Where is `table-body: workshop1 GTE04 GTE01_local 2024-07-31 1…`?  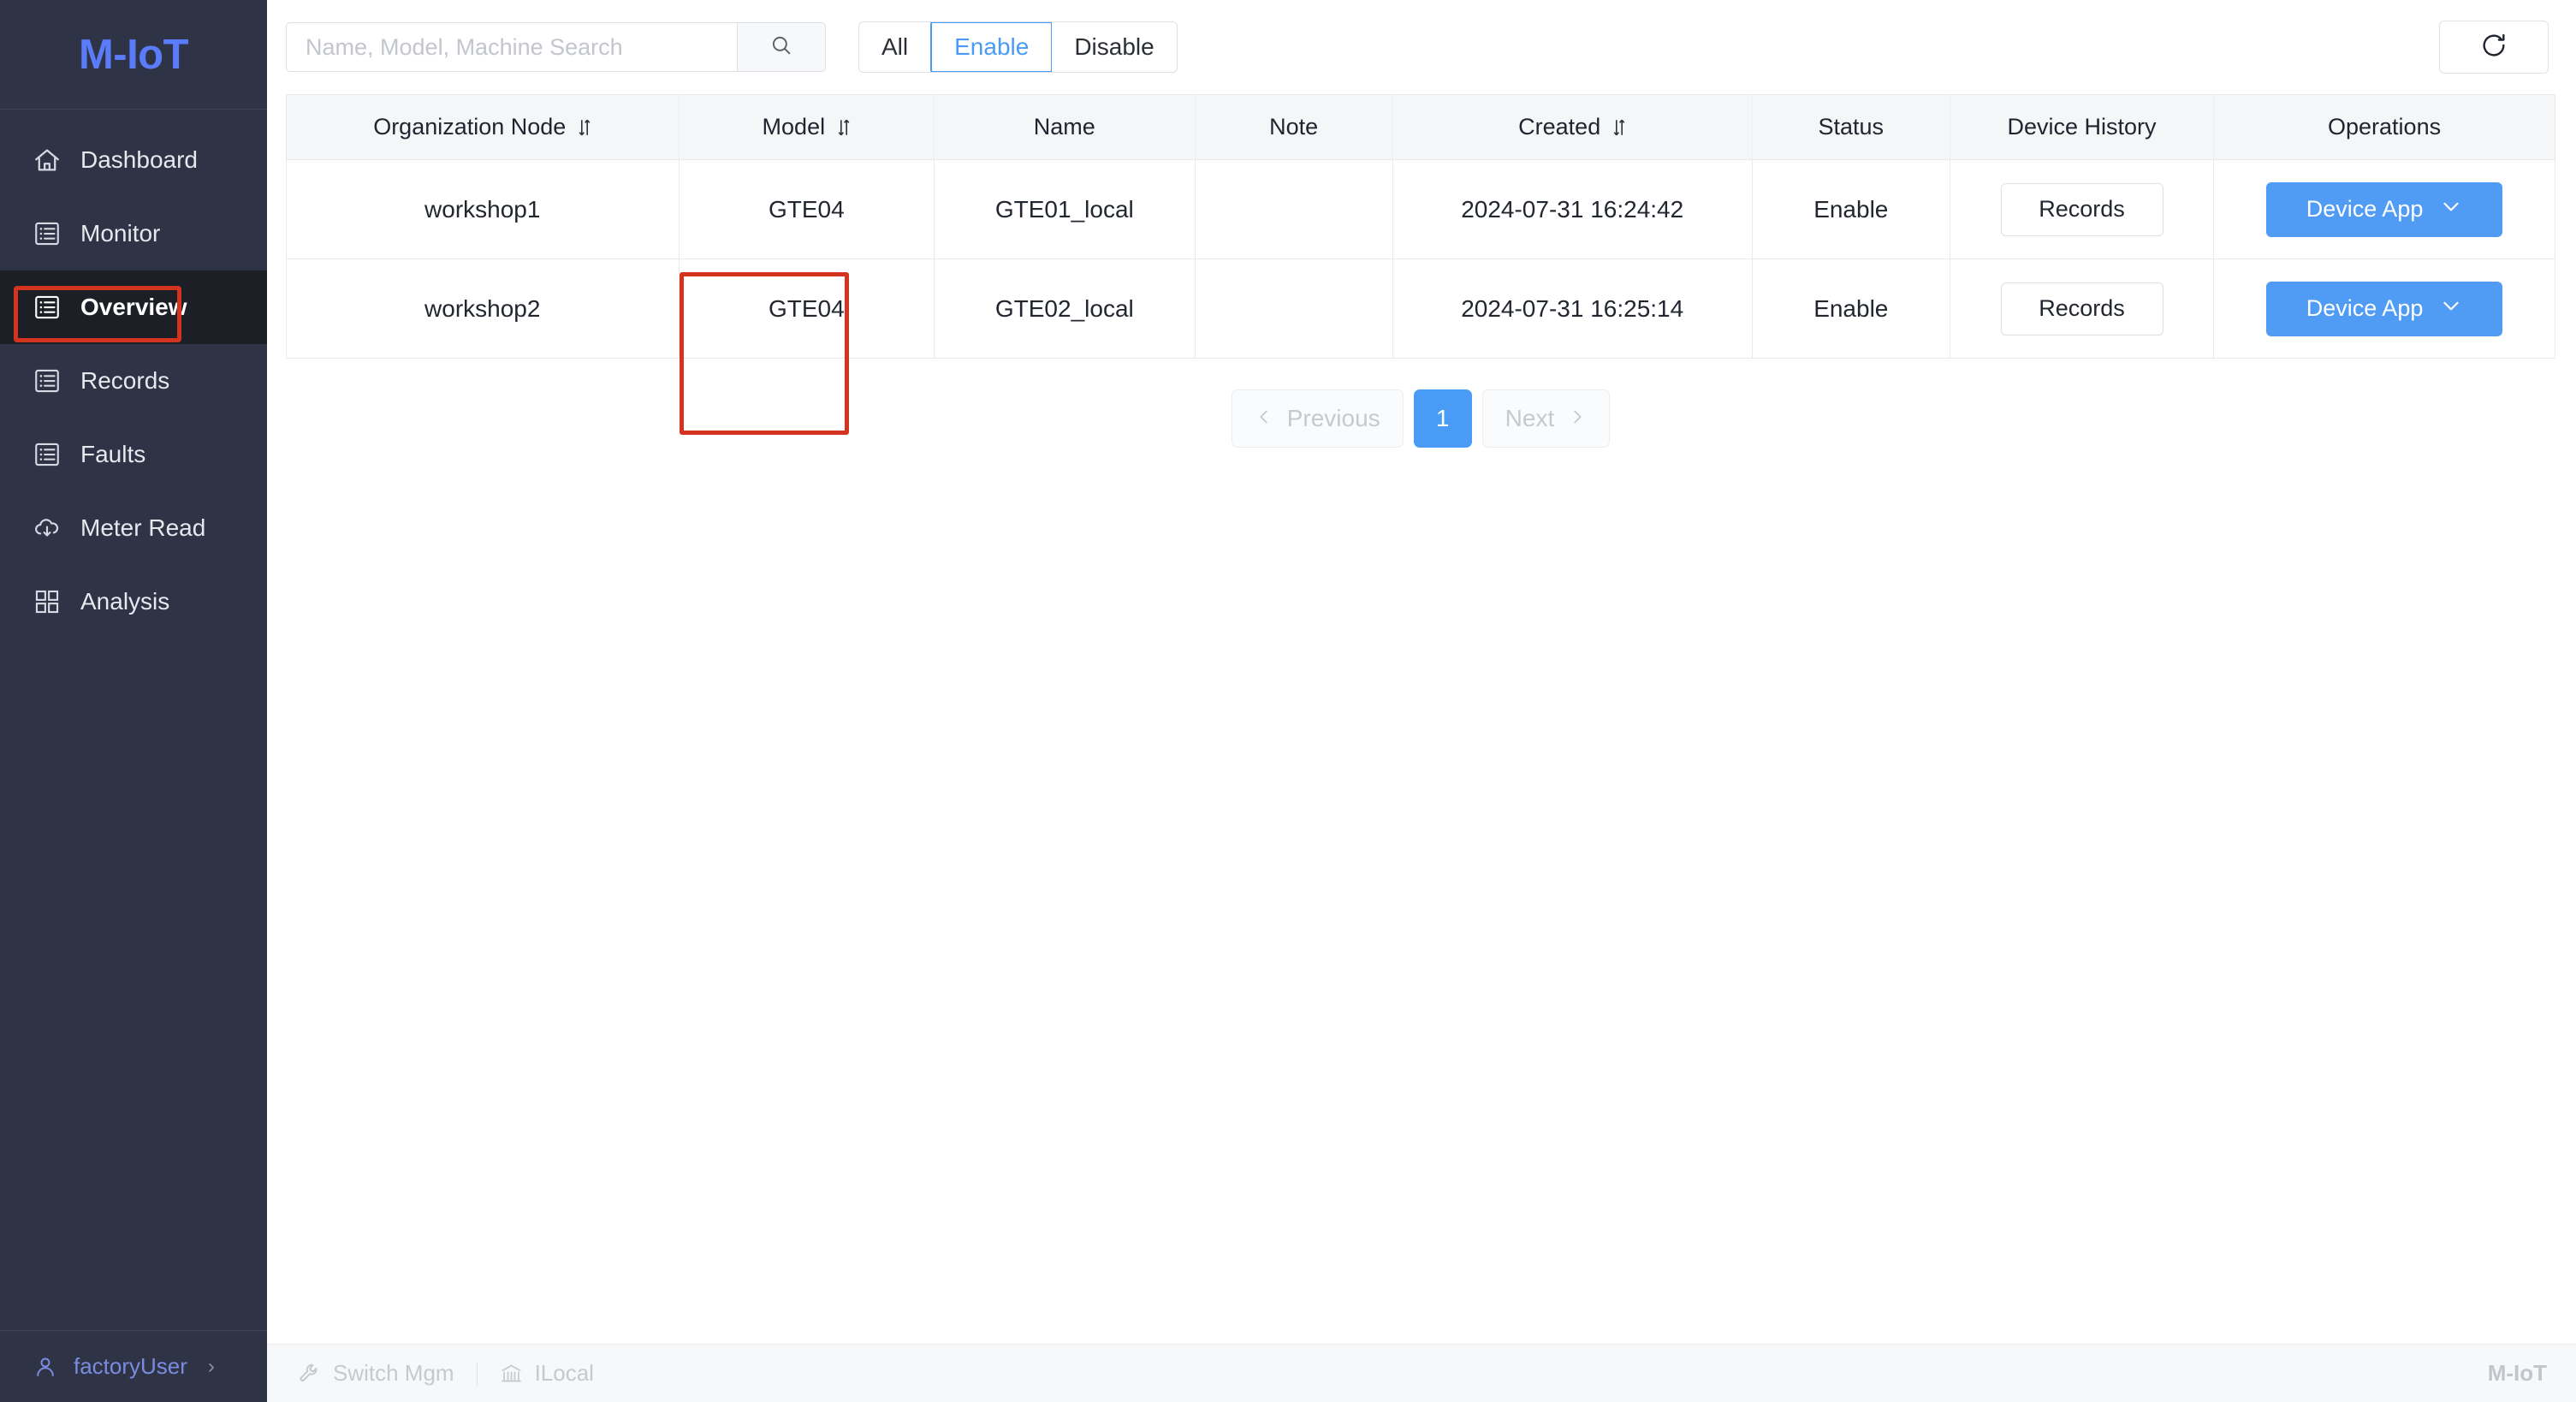
table-body: workshop1 GTE04 GTE01_local 2024-07-31 1… is located at coordinates (1420, 259).